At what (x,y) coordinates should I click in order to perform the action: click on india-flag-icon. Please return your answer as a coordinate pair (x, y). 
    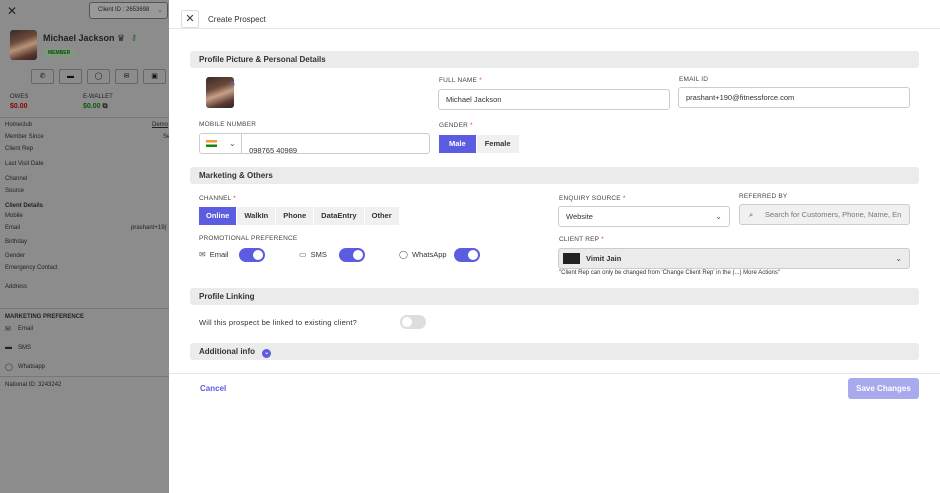
    Looking at the image, I should click on (211, 143).